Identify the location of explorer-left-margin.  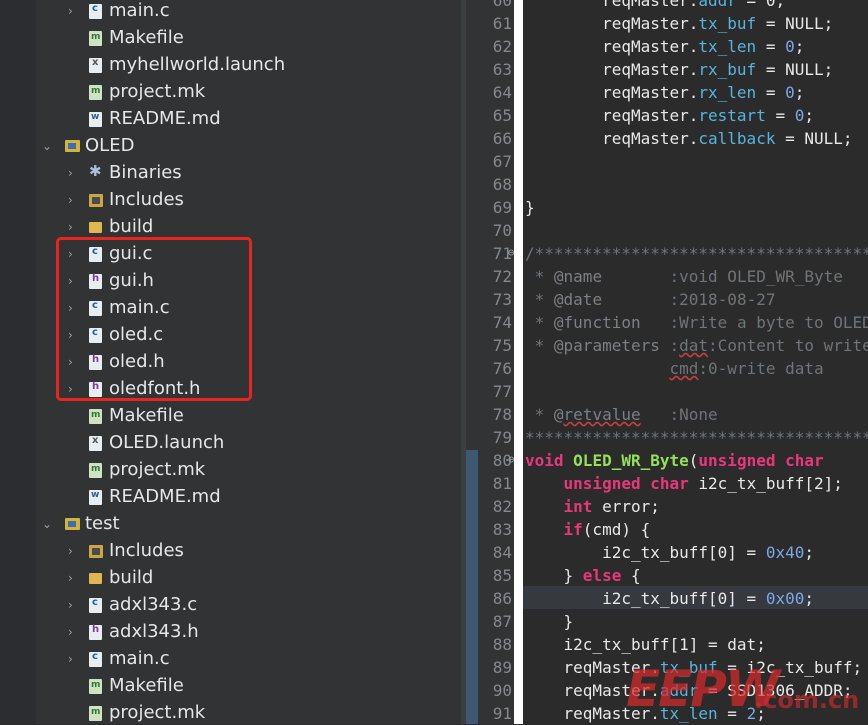
(18, 362).